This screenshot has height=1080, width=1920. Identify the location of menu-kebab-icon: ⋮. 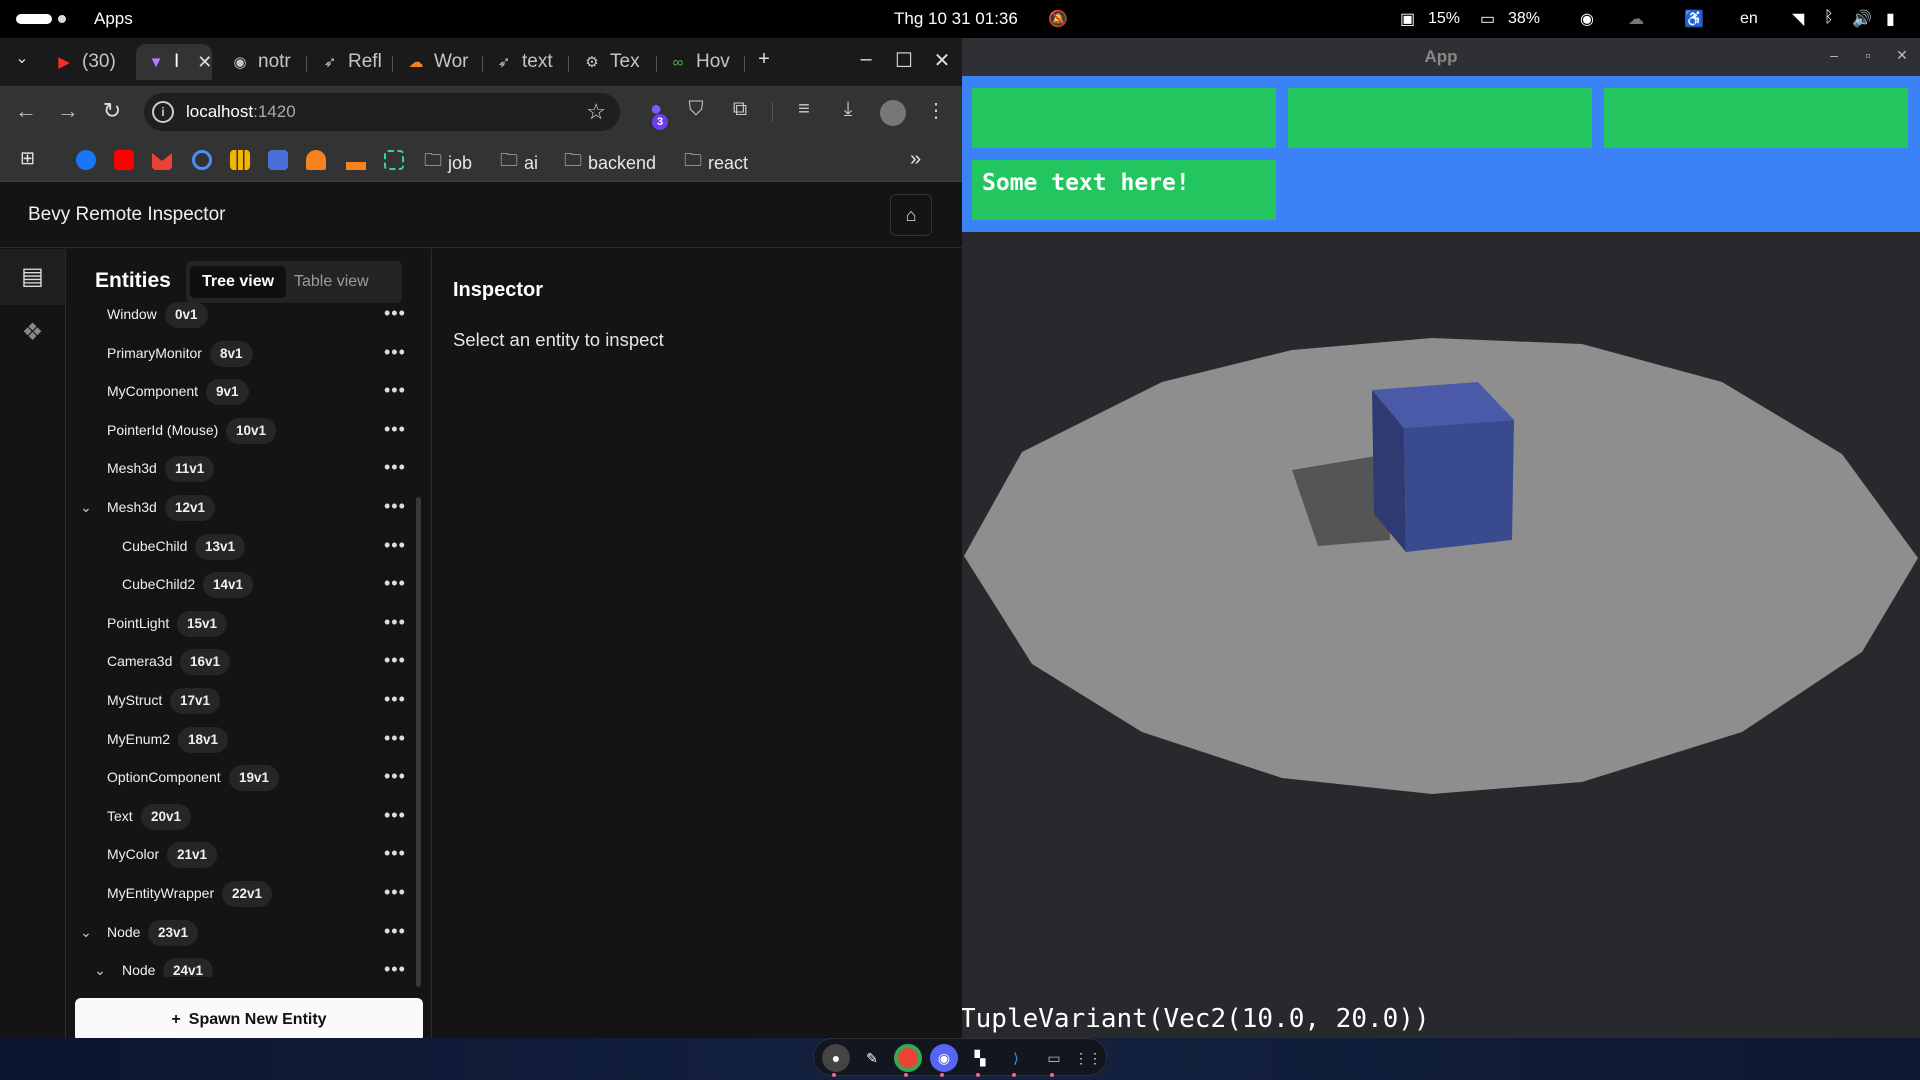
(936, 110).